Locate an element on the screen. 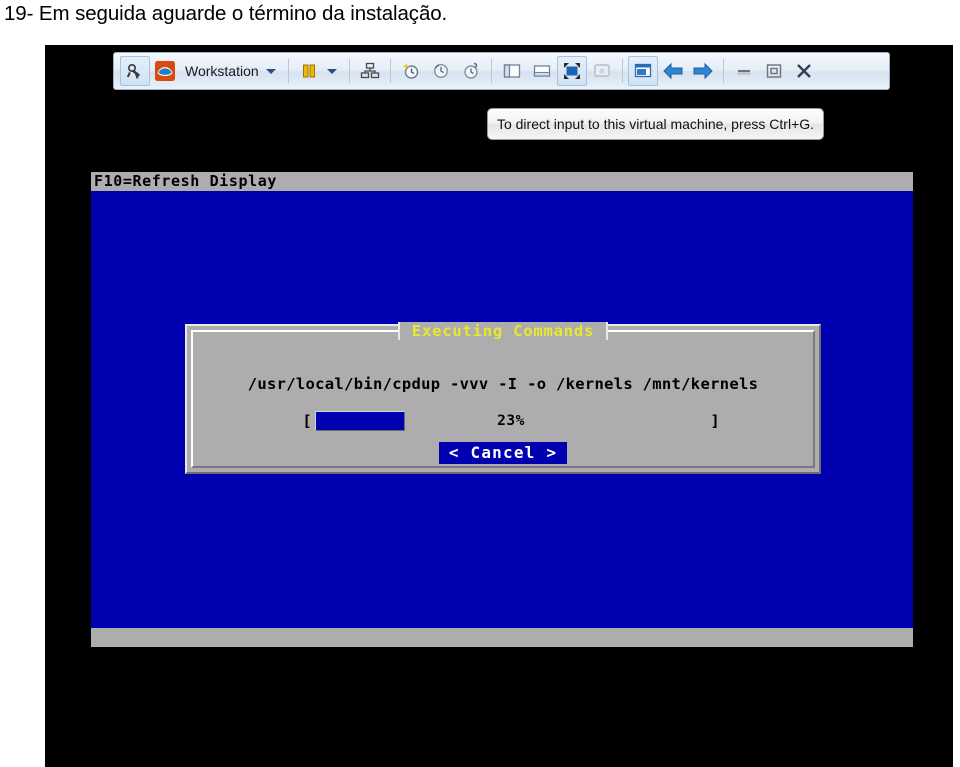  console-status-bar: F10=Refresh Display is located at coordinates (502, 181).